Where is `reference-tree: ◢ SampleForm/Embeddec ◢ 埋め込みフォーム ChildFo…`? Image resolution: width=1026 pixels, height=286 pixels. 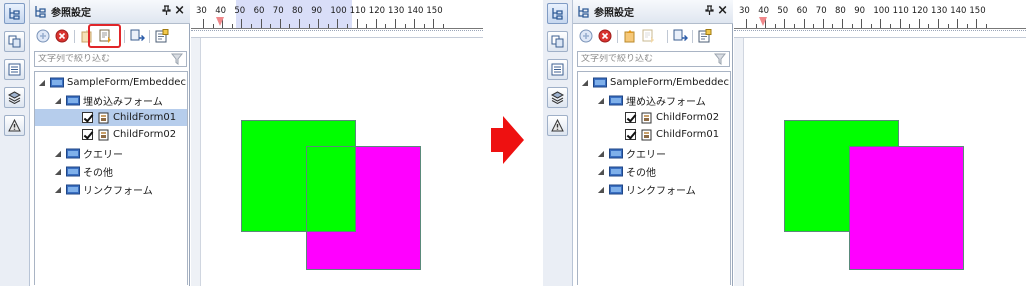
reference-tree: ◢ SampleForm/Embeddec ◢ 埋め込みフォーム ChildFo… is located at coordinates (654, 178).